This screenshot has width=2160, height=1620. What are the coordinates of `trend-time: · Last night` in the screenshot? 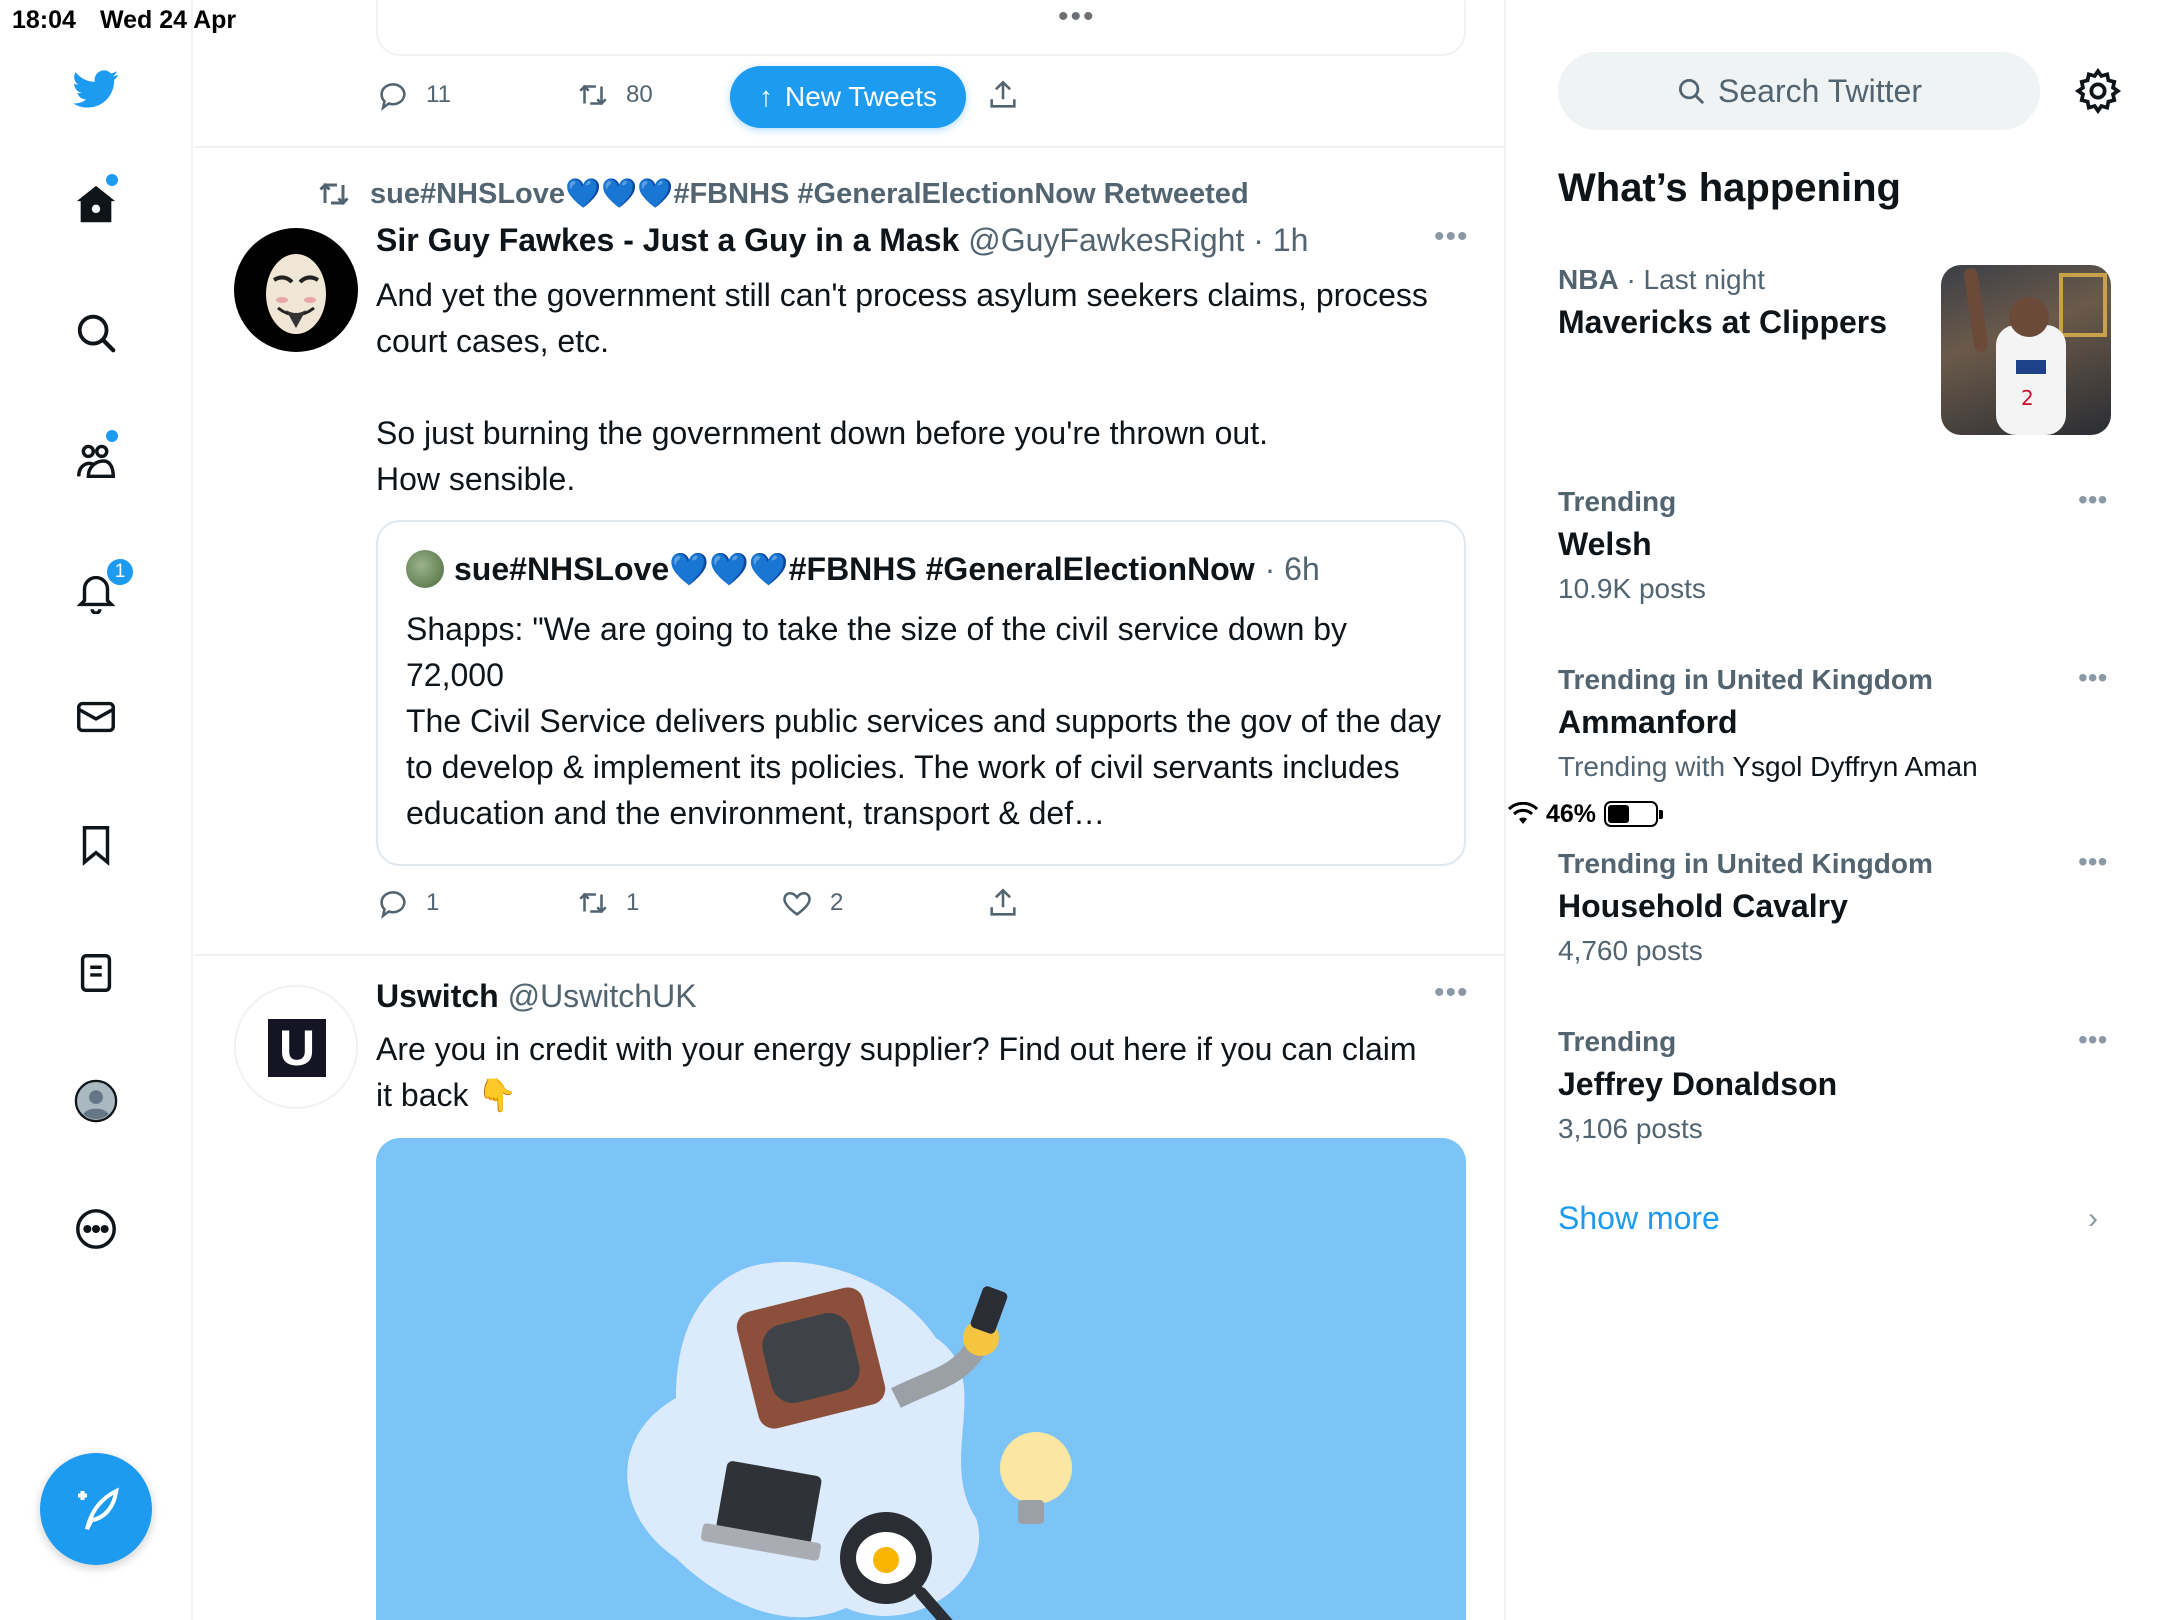 It's located at (1695, 279).